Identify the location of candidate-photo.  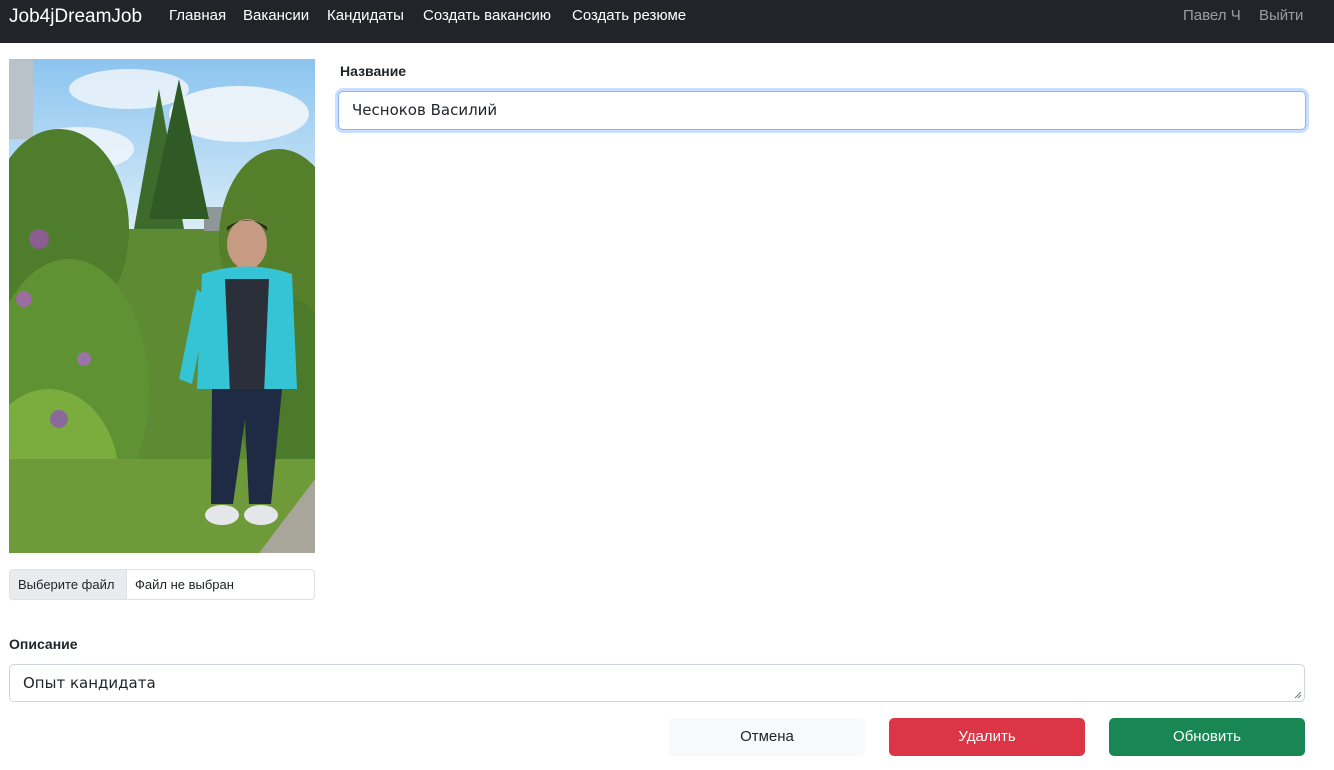
(162, 306).